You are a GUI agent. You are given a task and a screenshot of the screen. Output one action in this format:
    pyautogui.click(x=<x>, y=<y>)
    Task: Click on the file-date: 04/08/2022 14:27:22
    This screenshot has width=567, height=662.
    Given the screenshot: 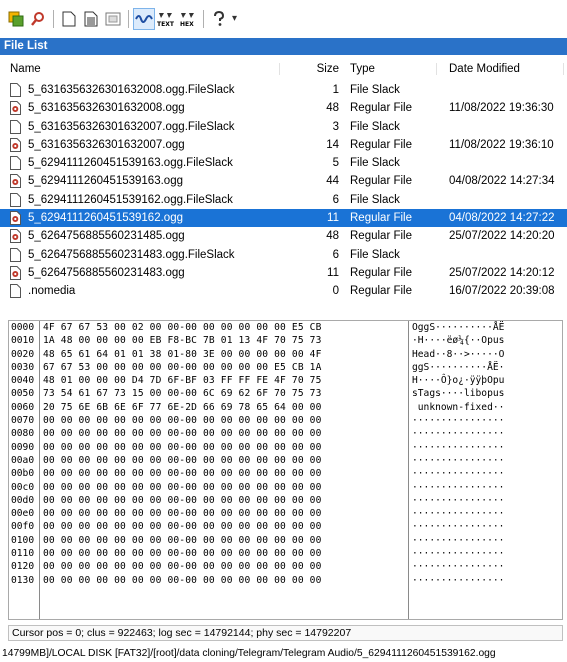 What is the action you would take?
    pyautogui.click(x=502, y=218)
    